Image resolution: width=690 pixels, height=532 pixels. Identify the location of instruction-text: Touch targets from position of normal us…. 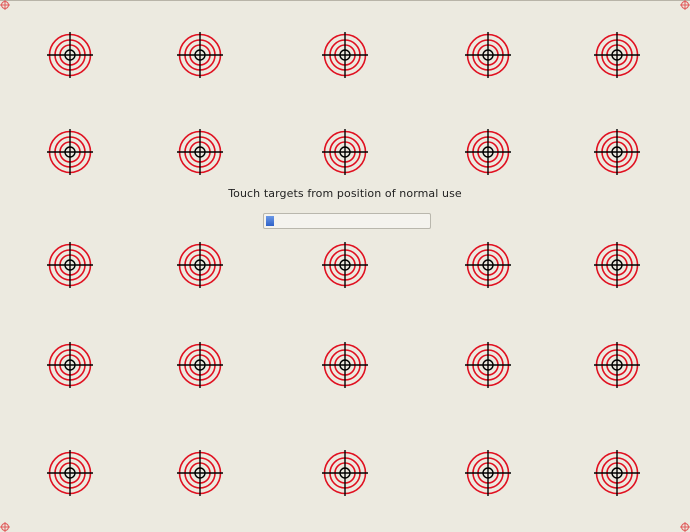
(345, 193).